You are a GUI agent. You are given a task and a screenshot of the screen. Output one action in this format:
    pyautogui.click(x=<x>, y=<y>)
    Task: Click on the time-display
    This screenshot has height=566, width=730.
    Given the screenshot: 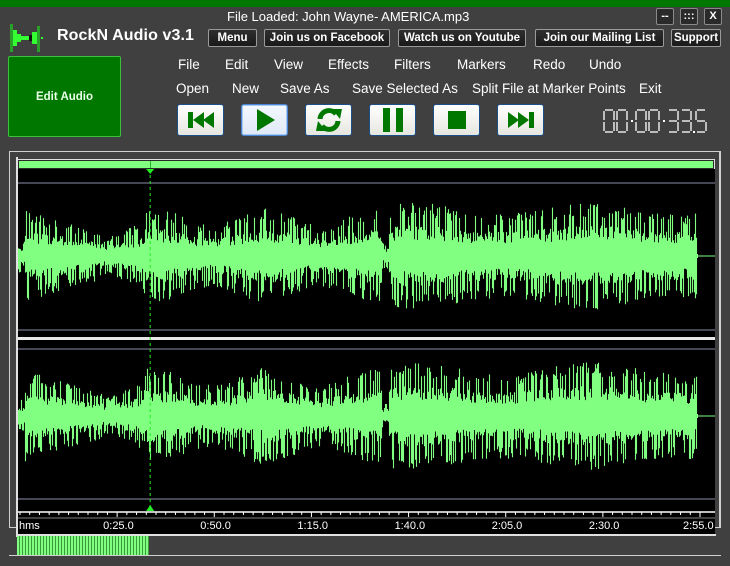 What is the action you would take?
    pyautogui.click(x=655, y=121)
    